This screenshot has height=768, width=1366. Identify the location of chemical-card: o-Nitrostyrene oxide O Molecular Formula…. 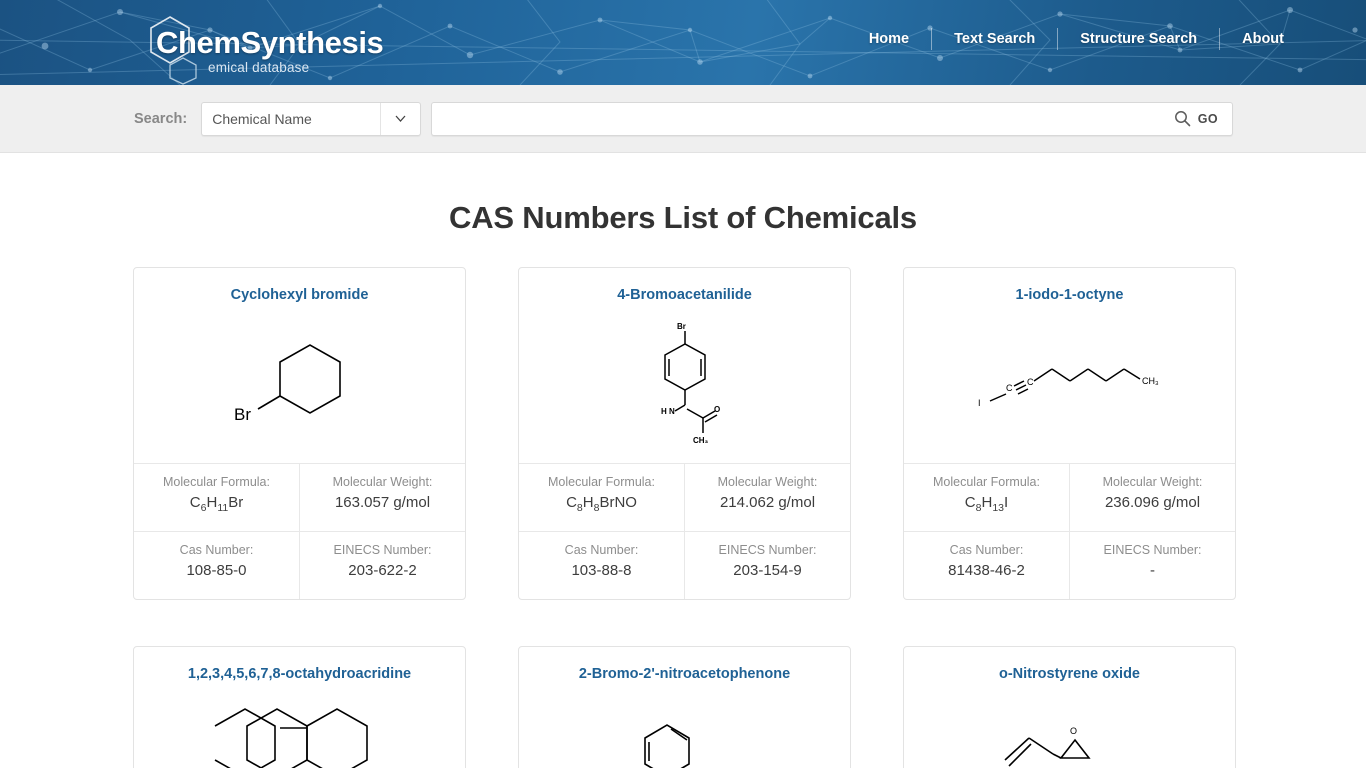
(1069, 707).